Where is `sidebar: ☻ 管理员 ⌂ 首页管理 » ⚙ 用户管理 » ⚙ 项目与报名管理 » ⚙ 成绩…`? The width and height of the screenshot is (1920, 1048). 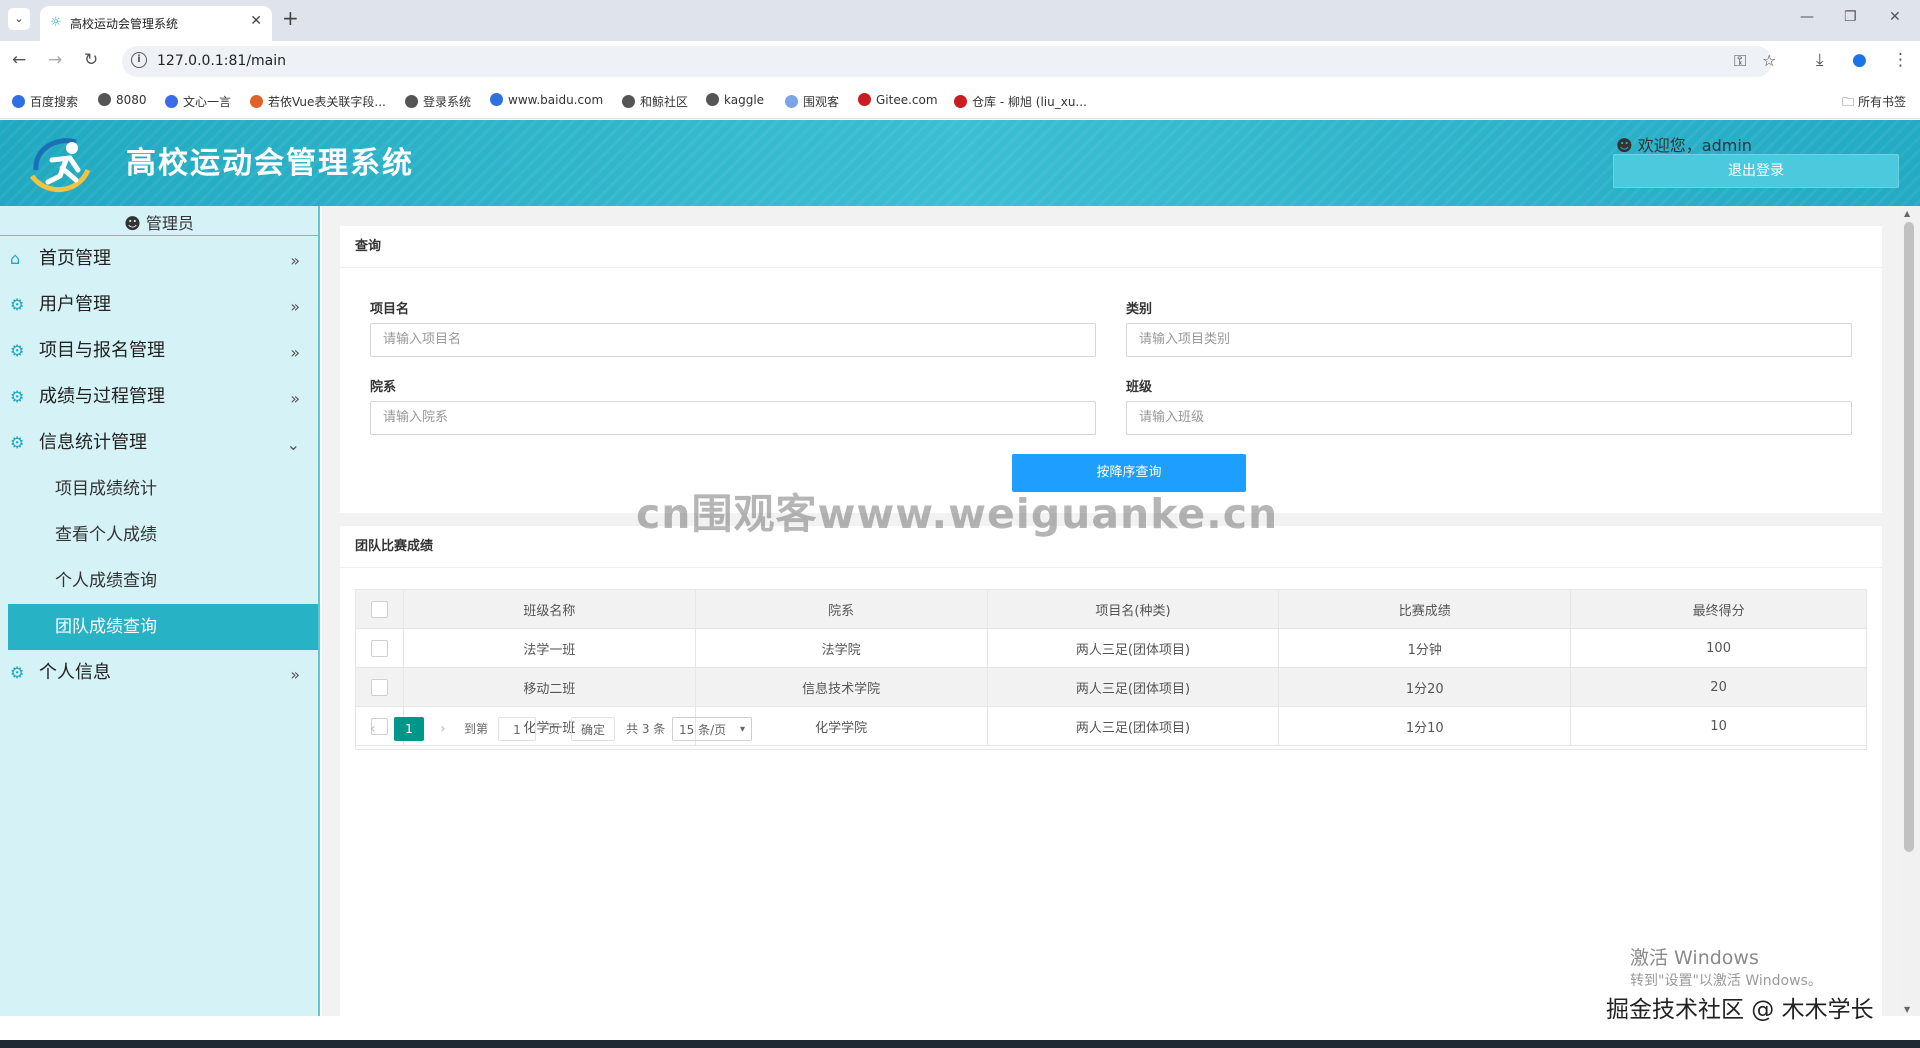 sidebar: ☻ 管理员 ⌂ 首页管理 » ⚙ 用户管理 » ⚙ 项目与报名管理 » ⚙ 成绩… is located at coordinates (160, 611).